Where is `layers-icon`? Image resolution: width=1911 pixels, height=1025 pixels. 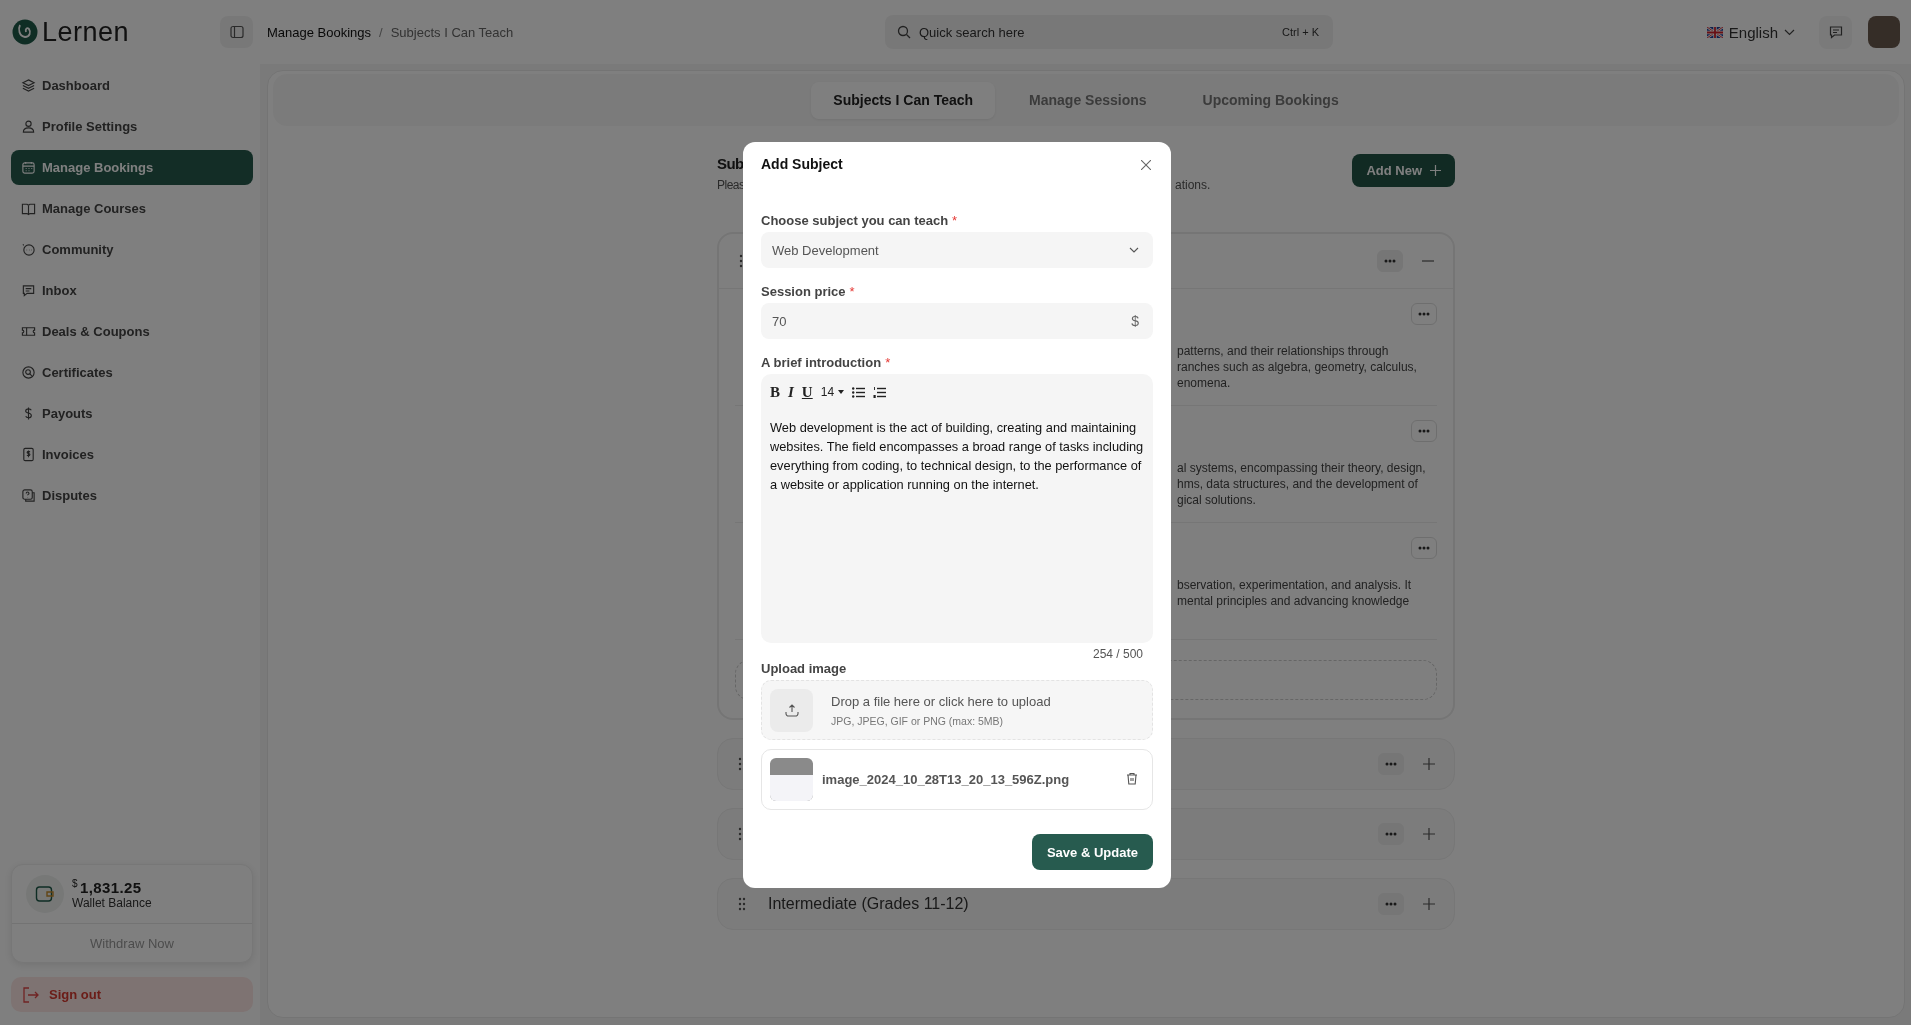
layers-icon is located at coordinates (28, 85).